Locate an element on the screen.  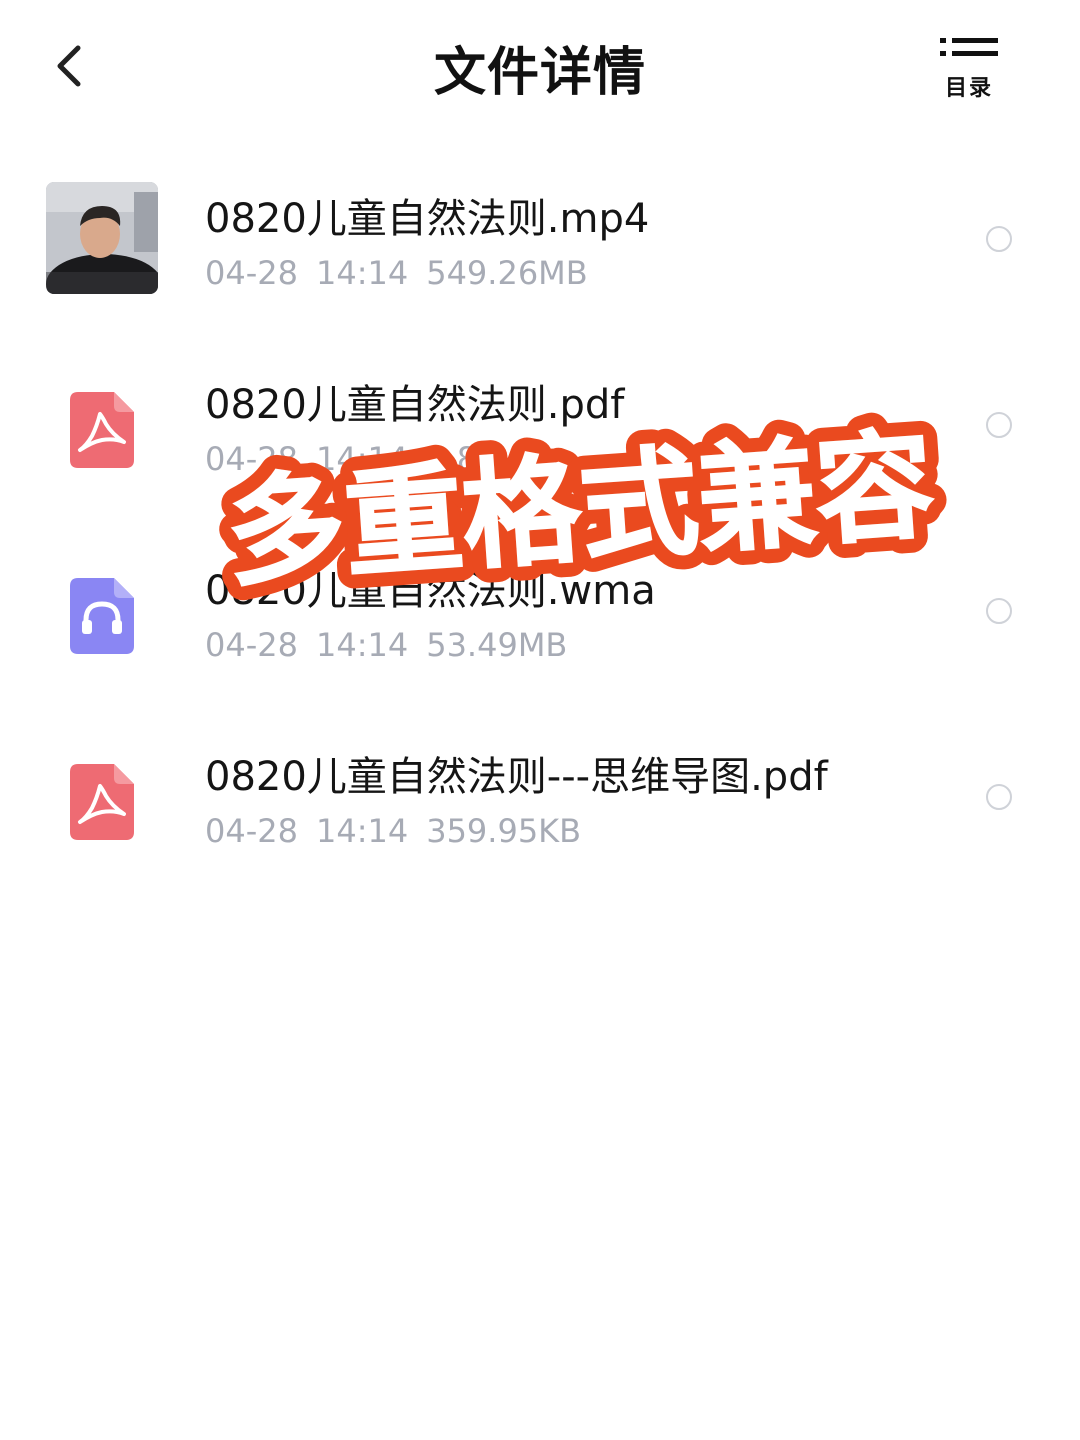
file-meta: 04-28 14:14 359.95KB is located at coordinates (402, 831).